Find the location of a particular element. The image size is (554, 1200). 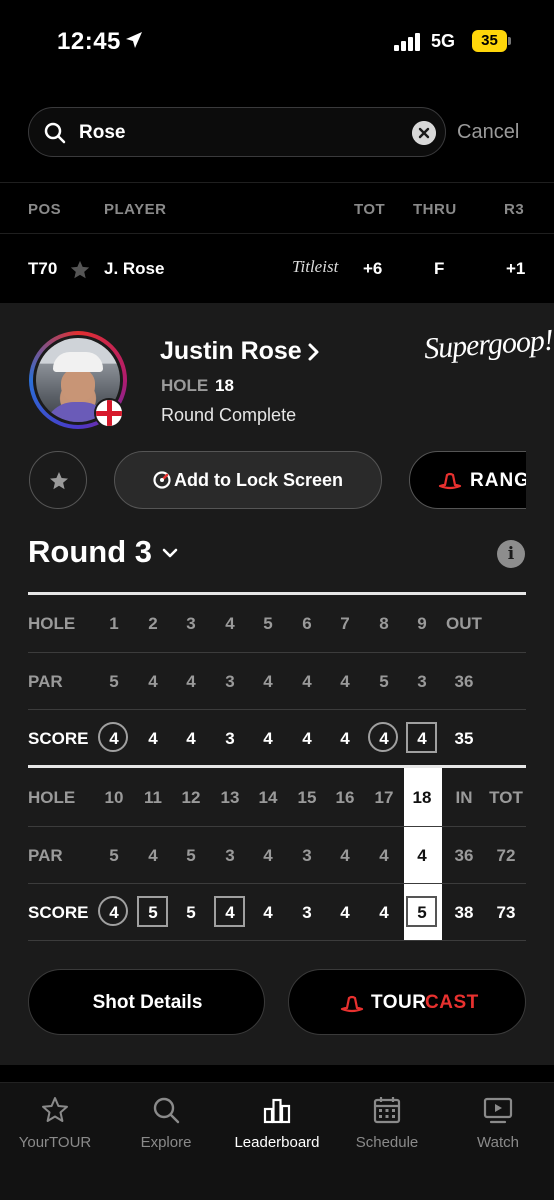

tourcast-button: TOUR CAST is located at coordinates (407, 1002).